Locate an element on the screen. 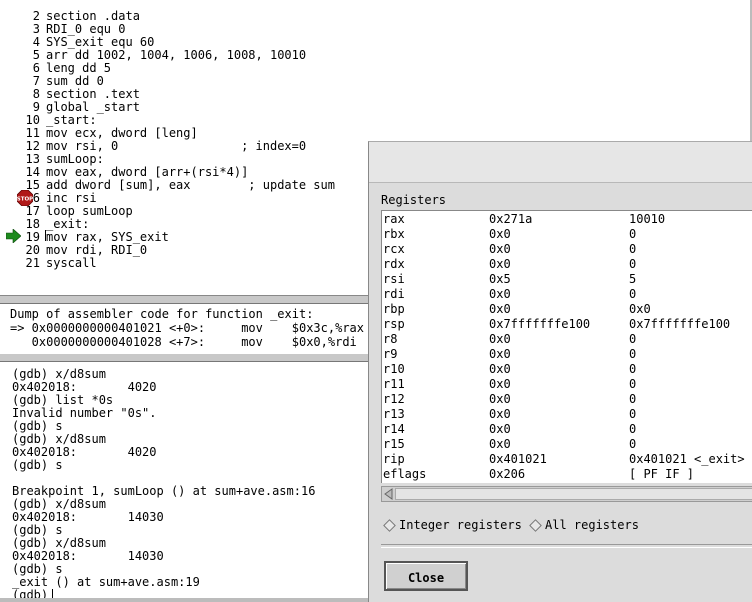 The height and width of the screenshot is (602, 752). register-row: r9 0x0 0 is located at coordinates (567, 354).